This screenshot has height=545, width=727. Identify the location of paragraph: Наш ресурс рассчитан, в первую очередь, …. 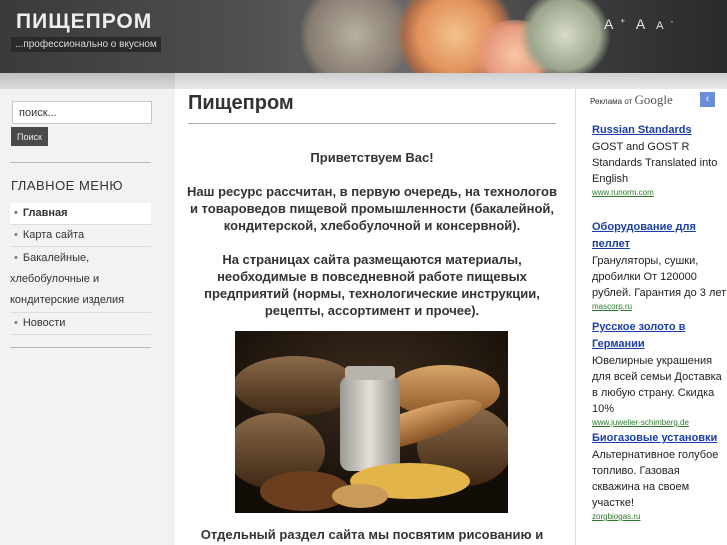
(372, 208).